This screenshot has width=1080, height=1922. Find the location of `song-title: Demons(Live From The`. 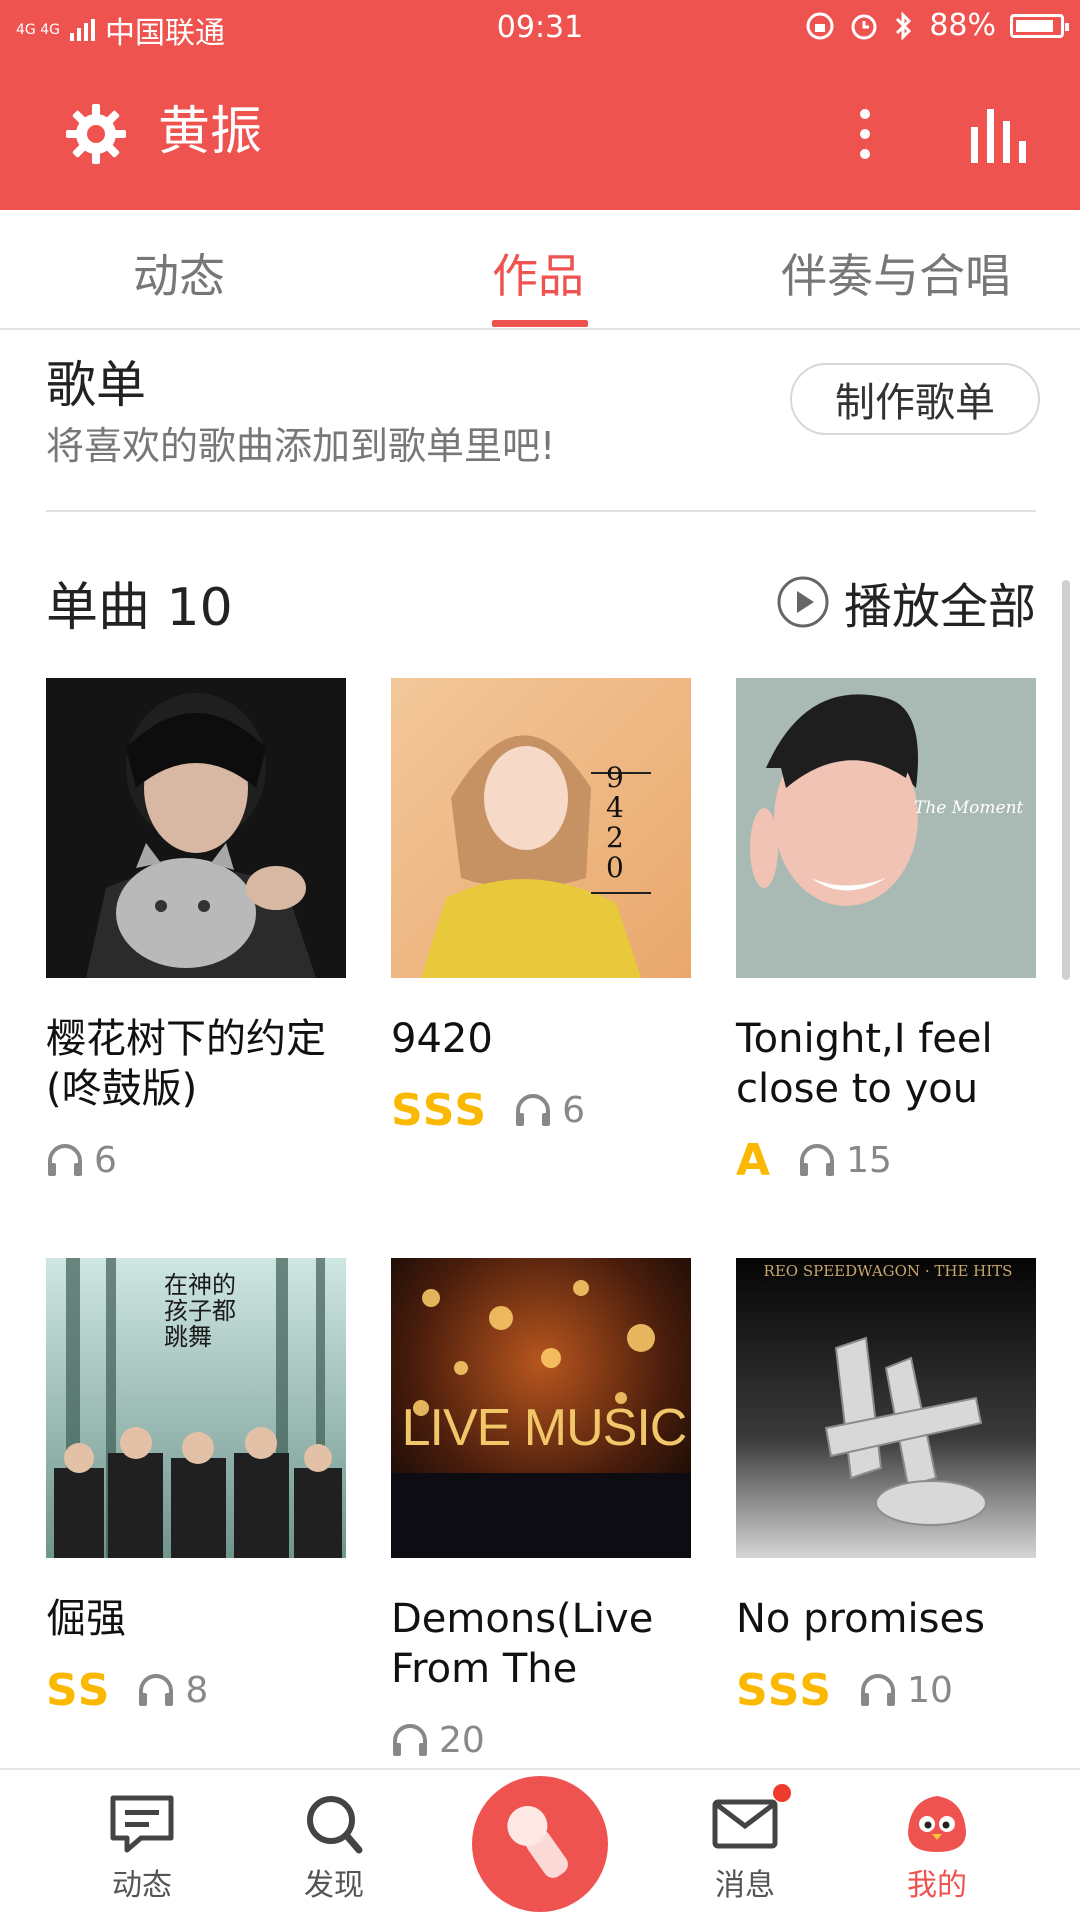

song-title: Demons(Live From The is located at coordinates (546, 1644).